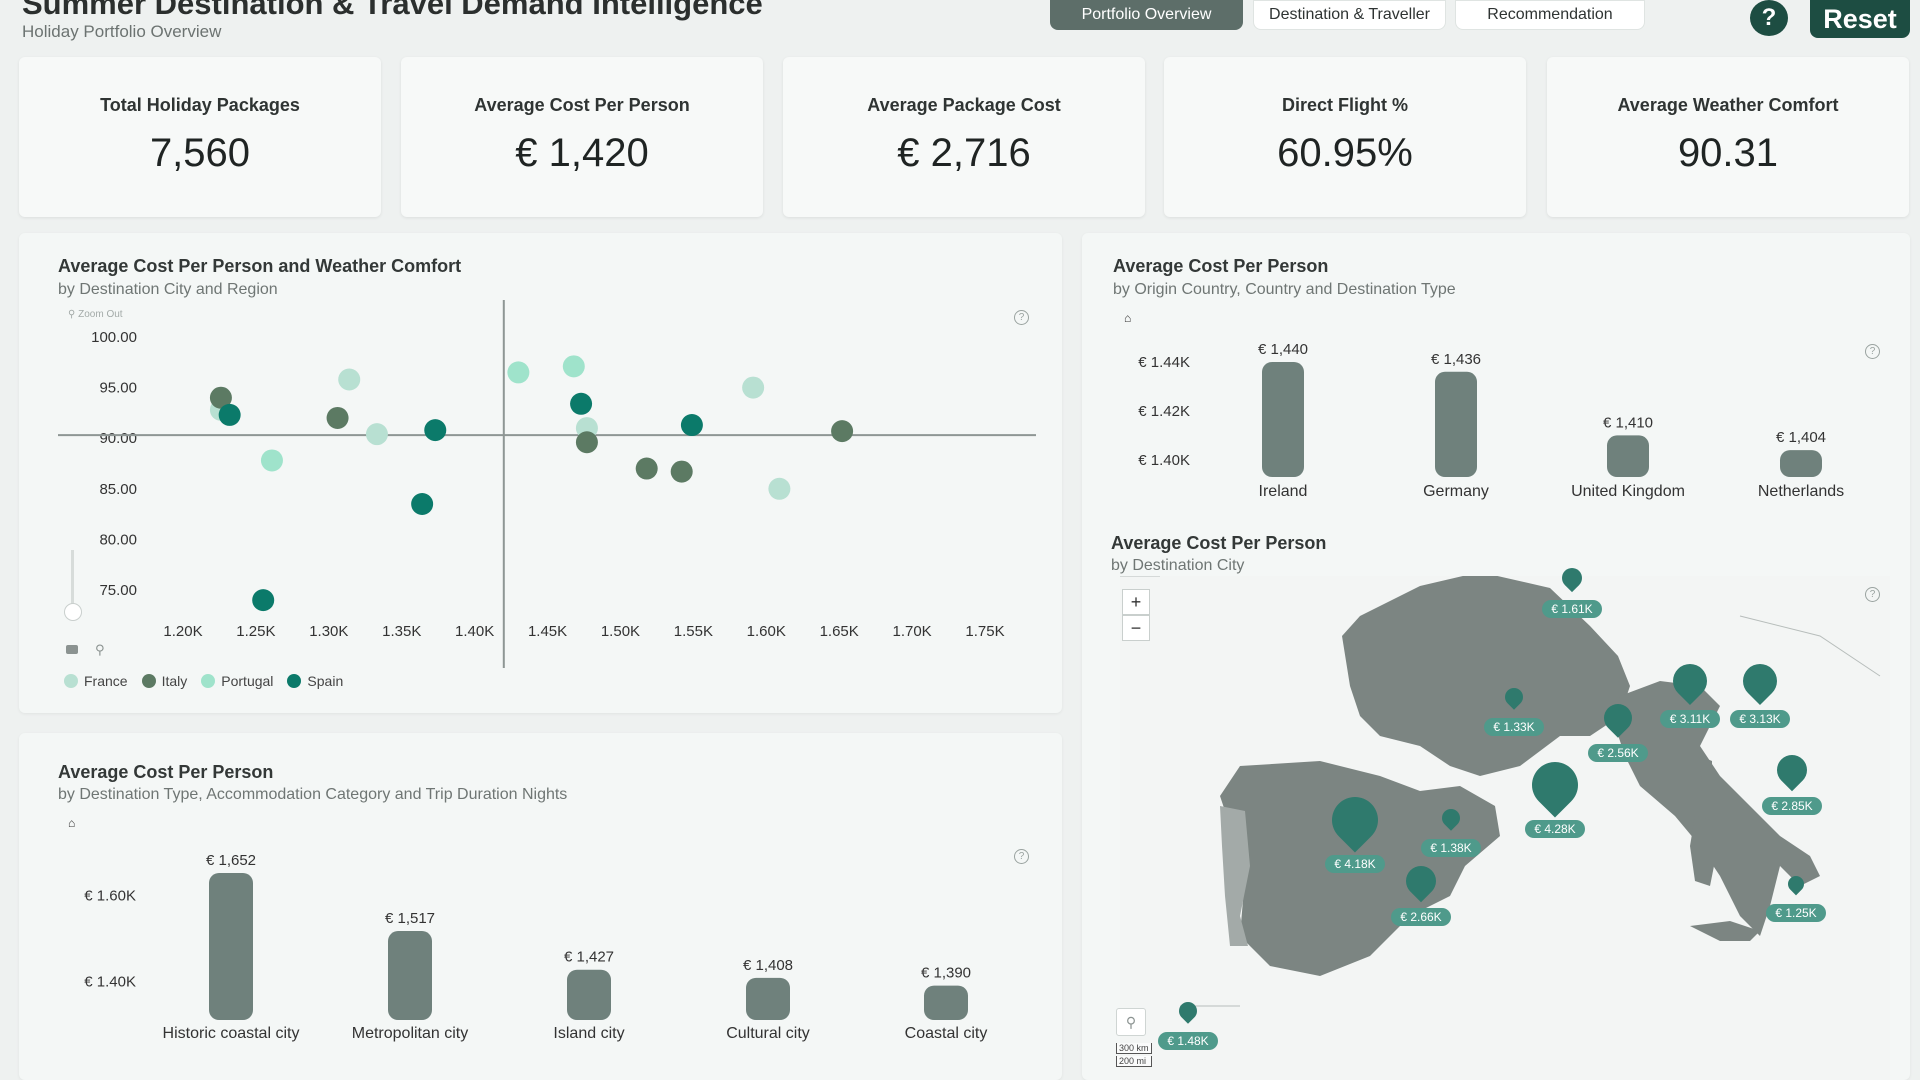 This screenshot has height=1080, width=1920. Describe the element at coordinates (1283, 491) in the screenshot. I see `category-label: Ireland` at that location.